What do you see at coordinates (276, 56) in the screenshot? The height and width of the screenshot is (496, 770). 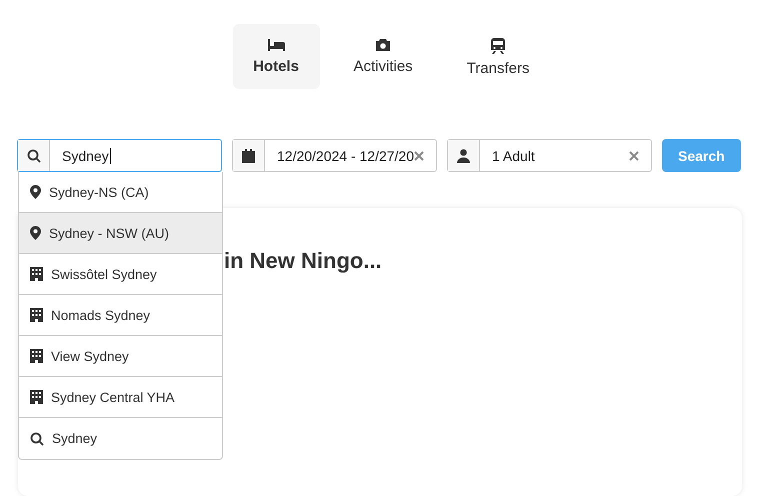 I see `tab: Hotels` at bounding box center [276, 56].